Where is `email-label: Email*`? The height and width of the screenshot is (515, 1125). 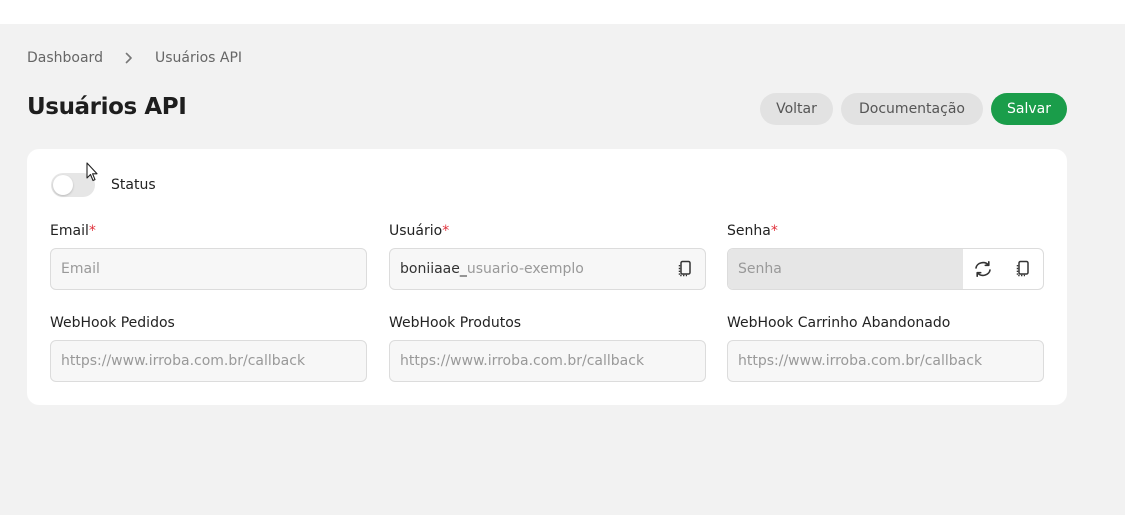 email-label: Email* is located at coordinates (208, 231).